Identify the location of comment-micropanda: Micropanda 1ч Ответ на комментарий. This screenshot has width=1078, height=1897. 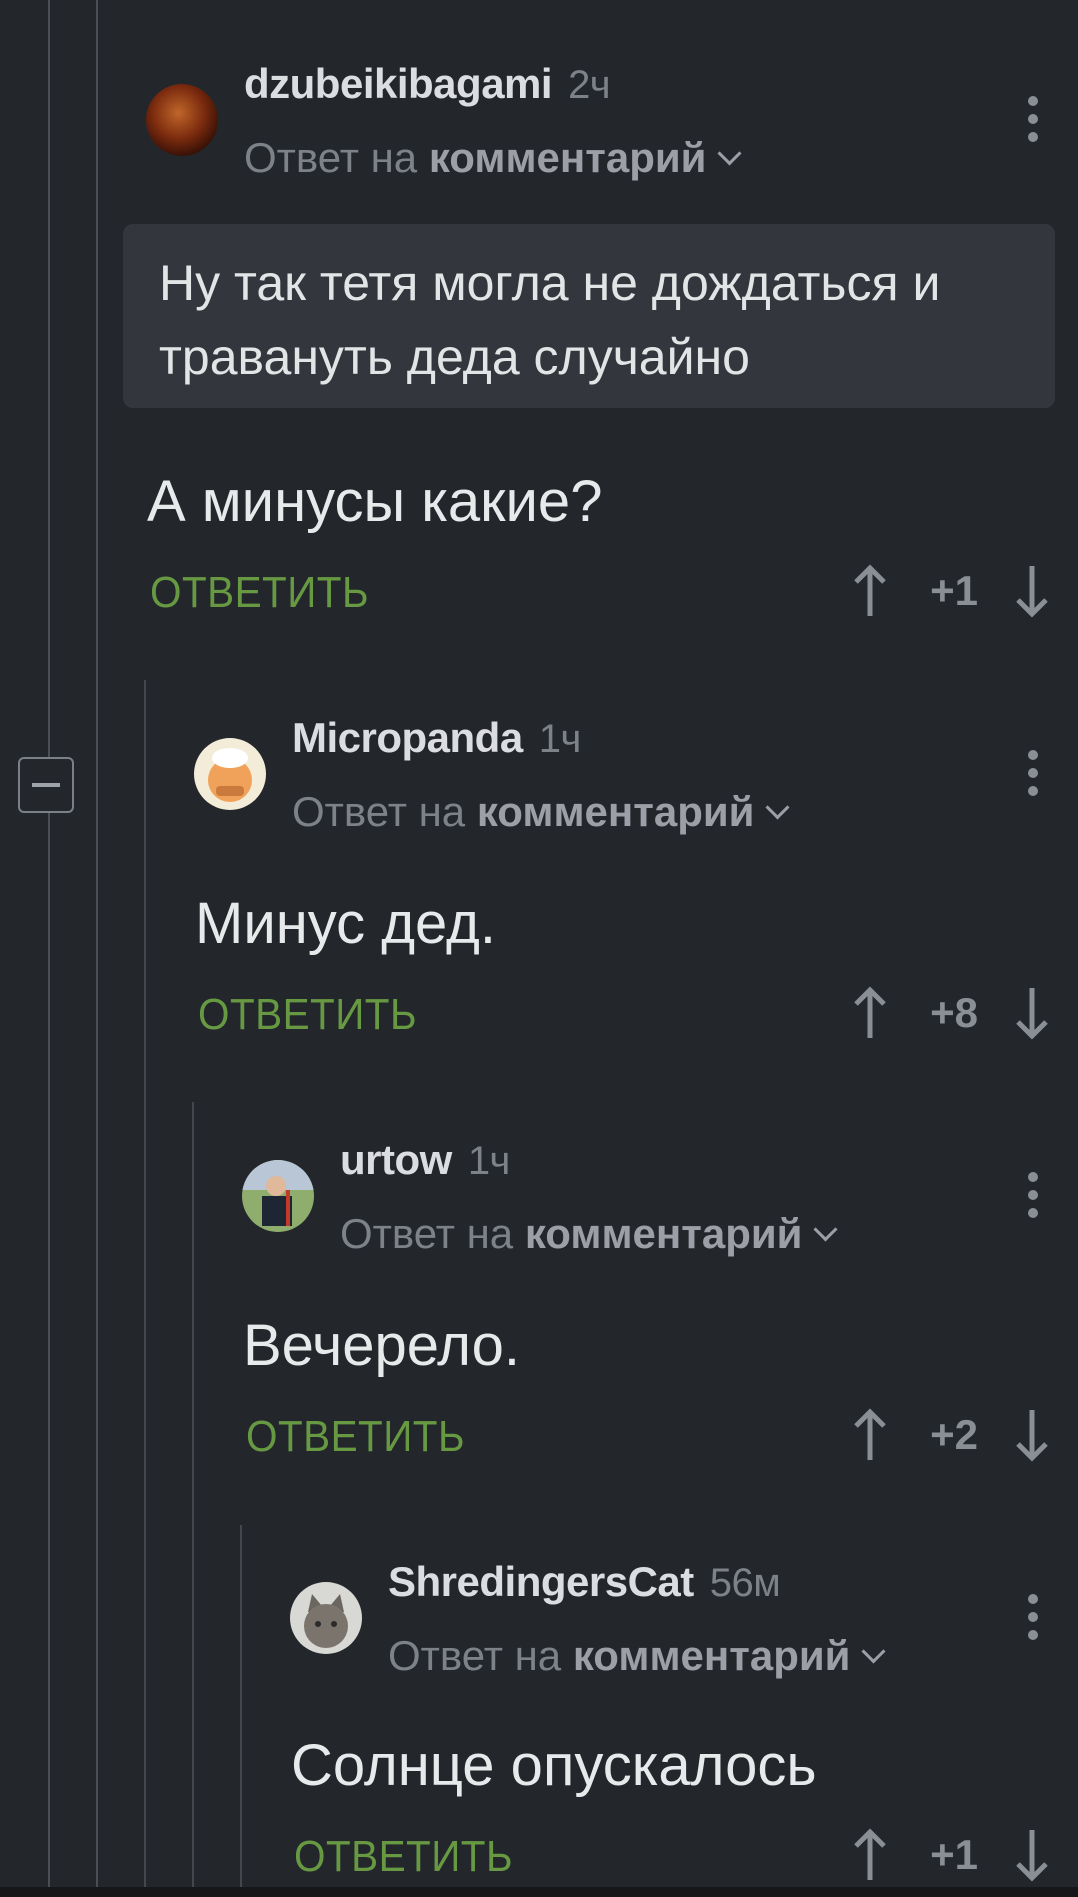
(636, 792).